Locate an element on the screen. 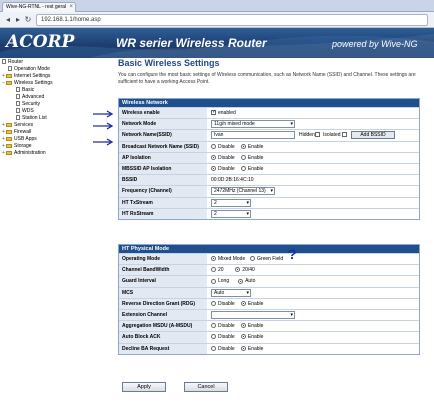  sidebar-item-internet-settings: + Internet Settings is located at coordinates (26, 76).